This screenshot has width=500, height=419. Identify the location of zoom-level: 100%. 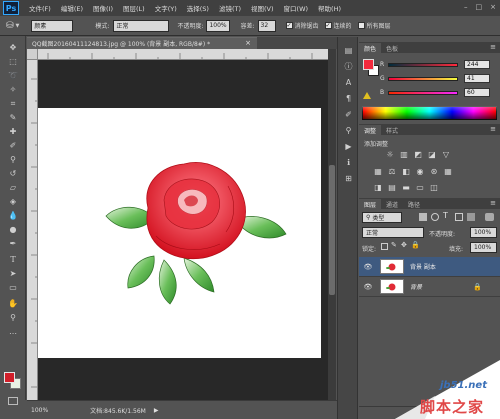
(39, 410).